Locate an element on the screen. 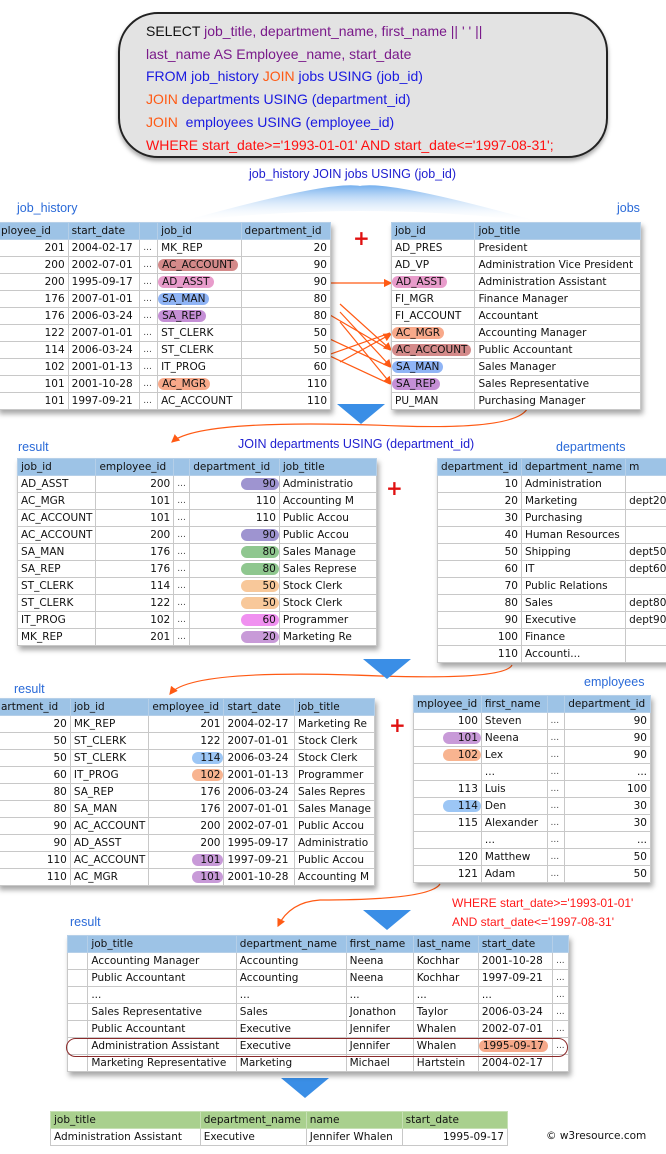 This screenshot has height=1154, width=666. table-cell: 2004-02-17 is located at coordinates (259, 724).